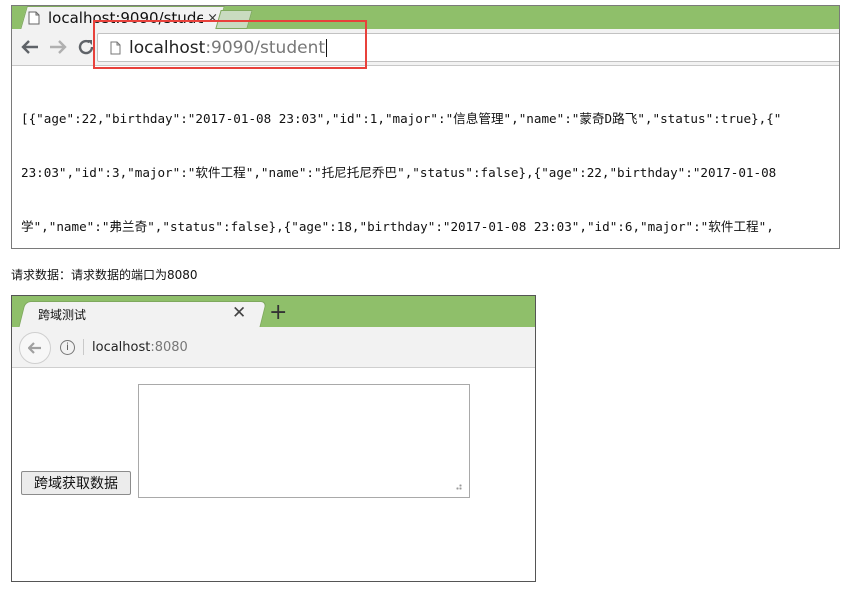  Describe the element at coordinates (239, 313) in the screenshot. I see `close-tab-icon: ✕` at that location.